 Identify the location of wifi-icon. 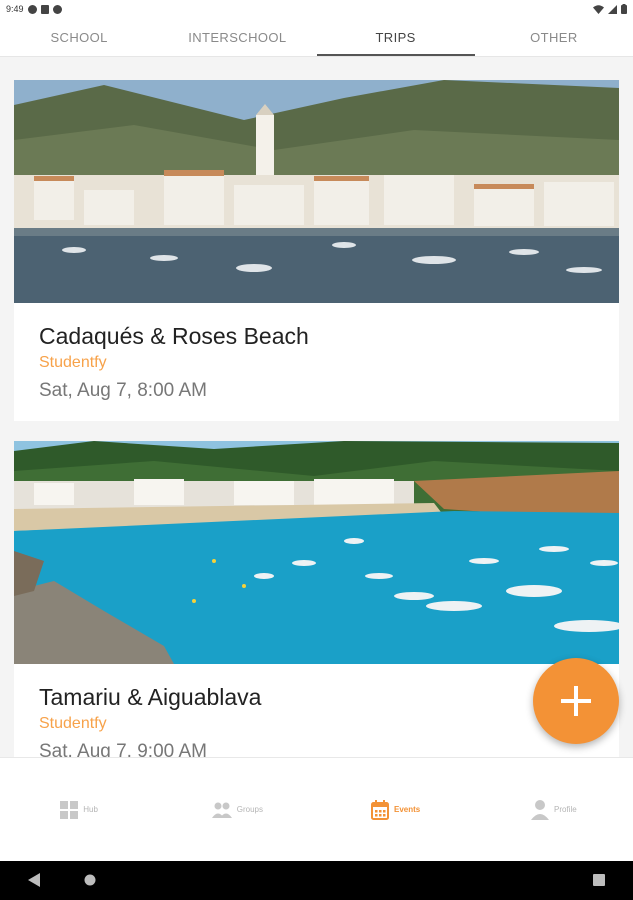
(598, 9).